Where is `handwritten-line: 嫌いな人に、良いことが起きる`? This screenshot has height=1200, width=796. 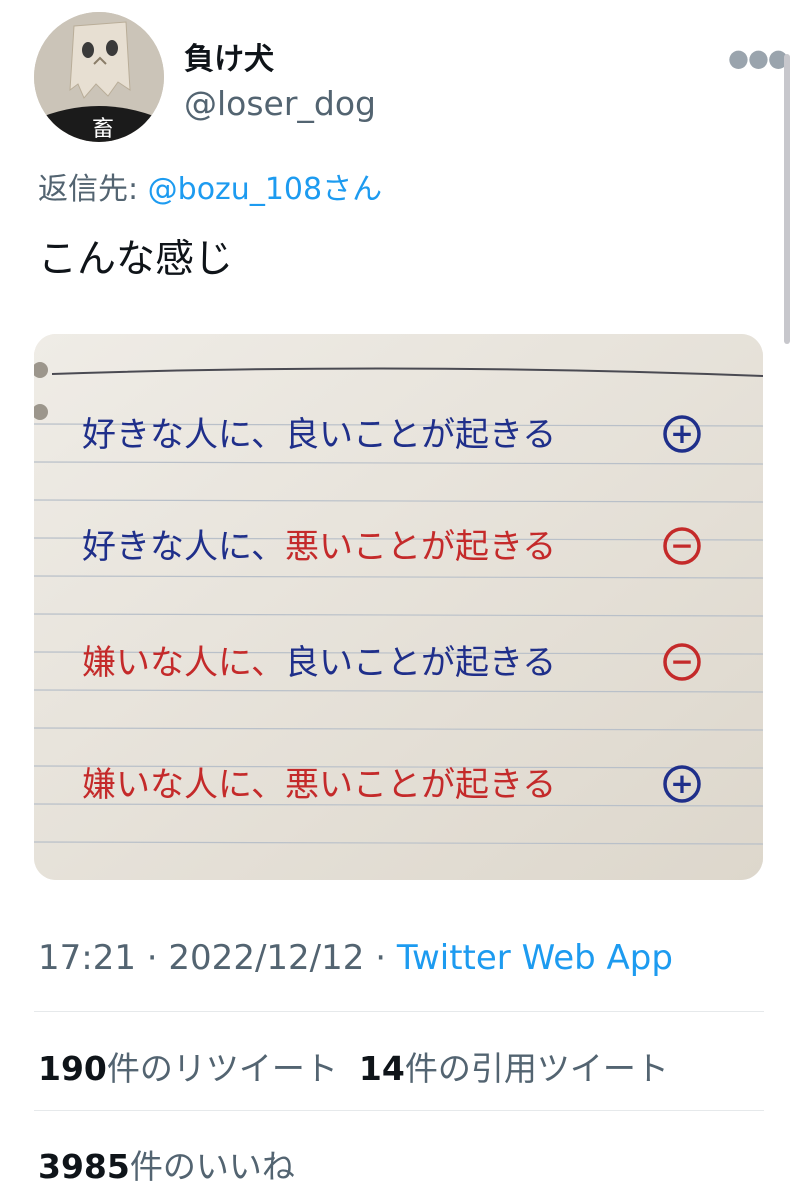
handwritten-line: 嫌いな人に、良いことが起きる is located at coordinates (319, 663).